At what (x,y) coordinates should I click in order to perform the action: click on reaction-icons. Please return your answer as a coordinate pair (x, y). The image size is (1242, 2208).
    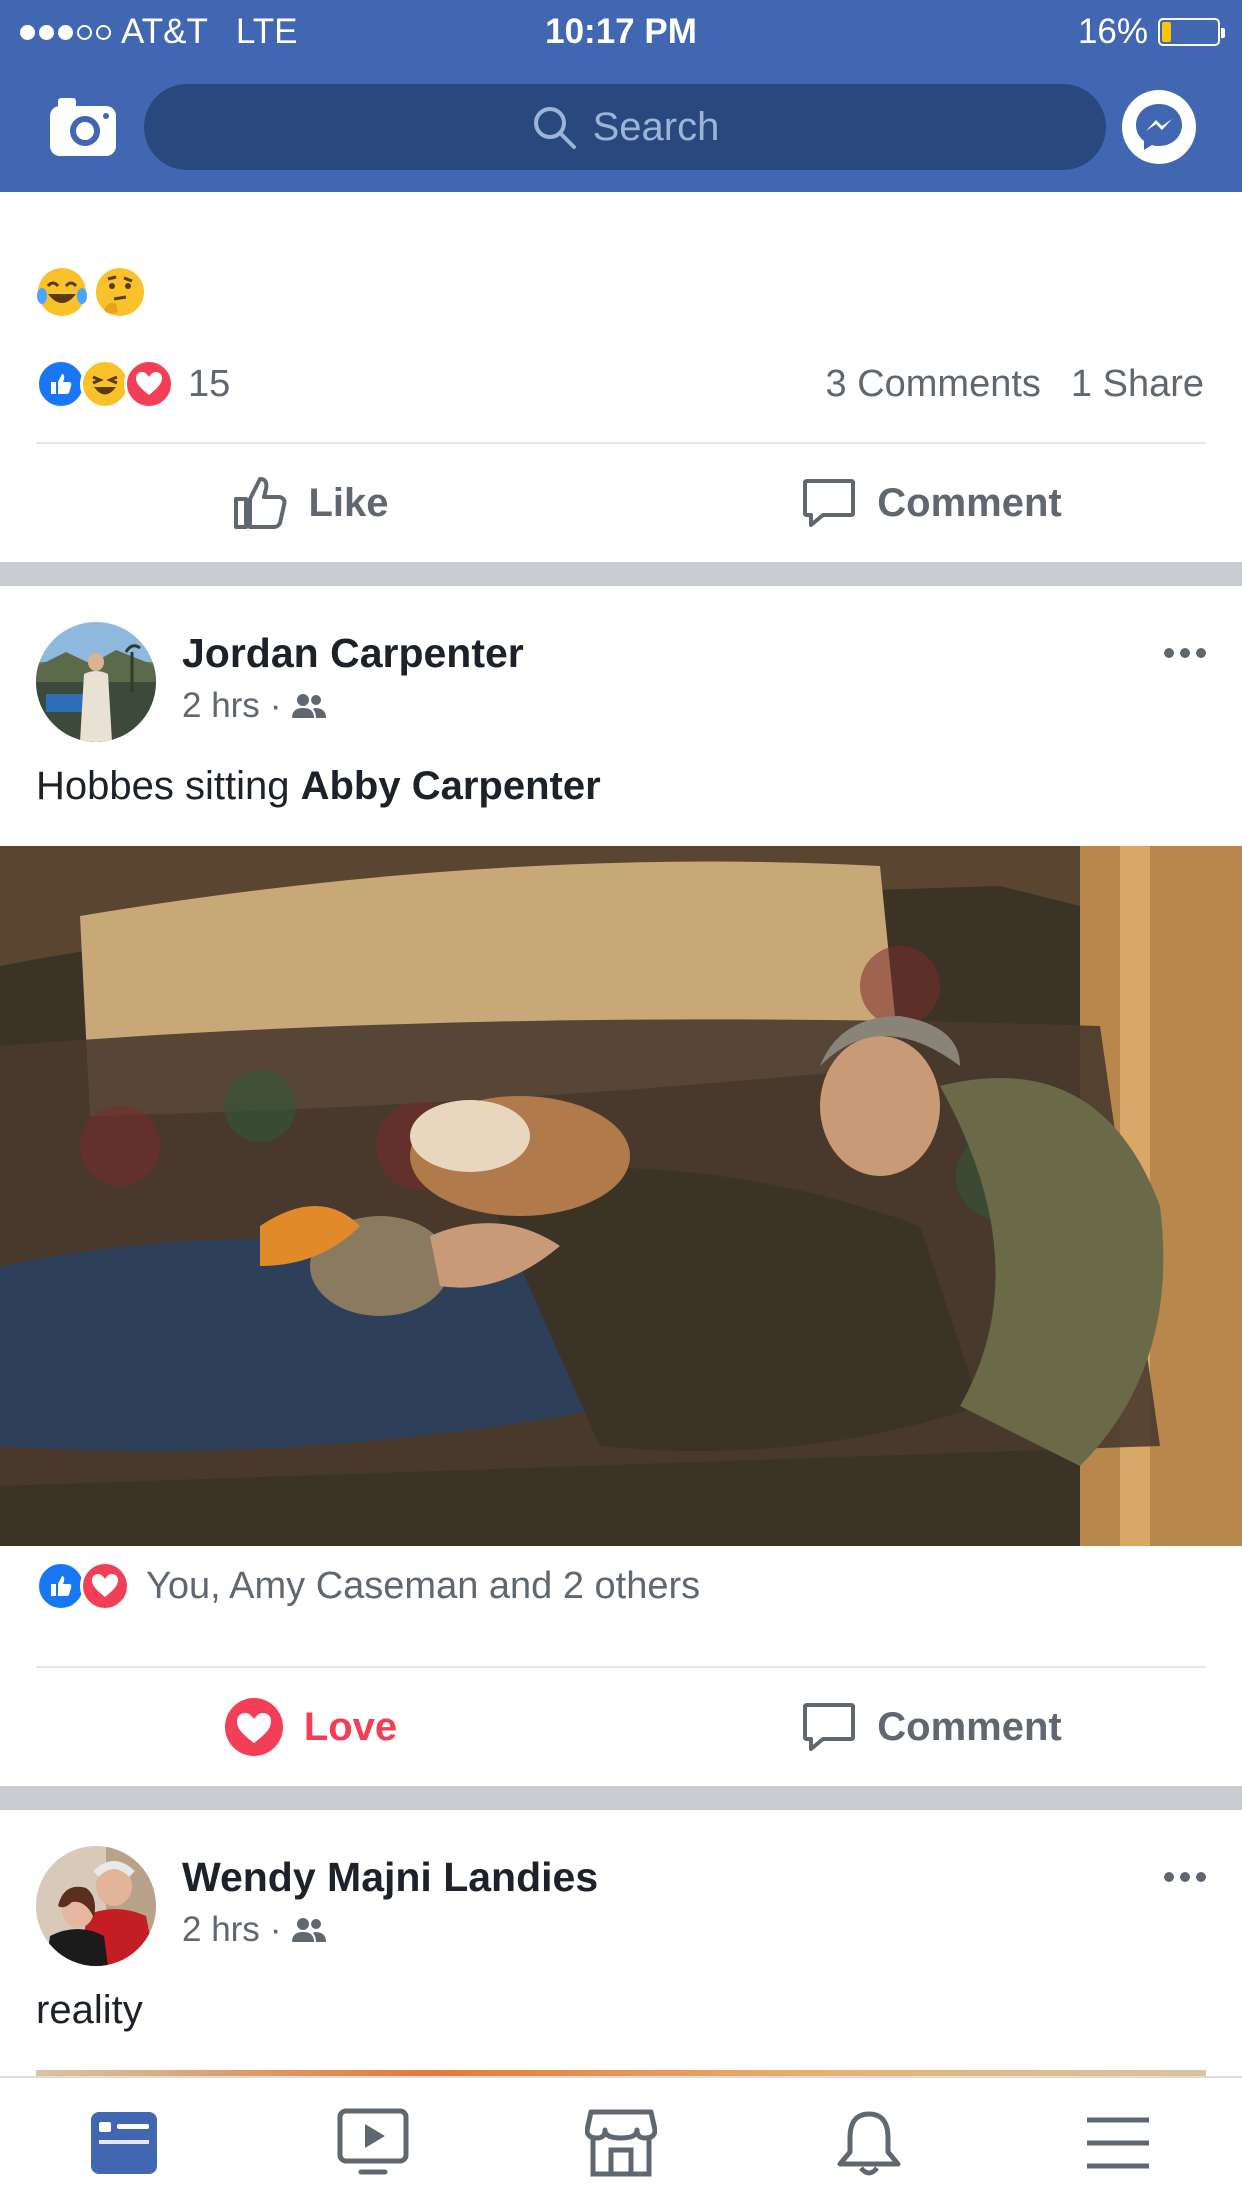
    Looking at the image, I should click on (83, 1586).